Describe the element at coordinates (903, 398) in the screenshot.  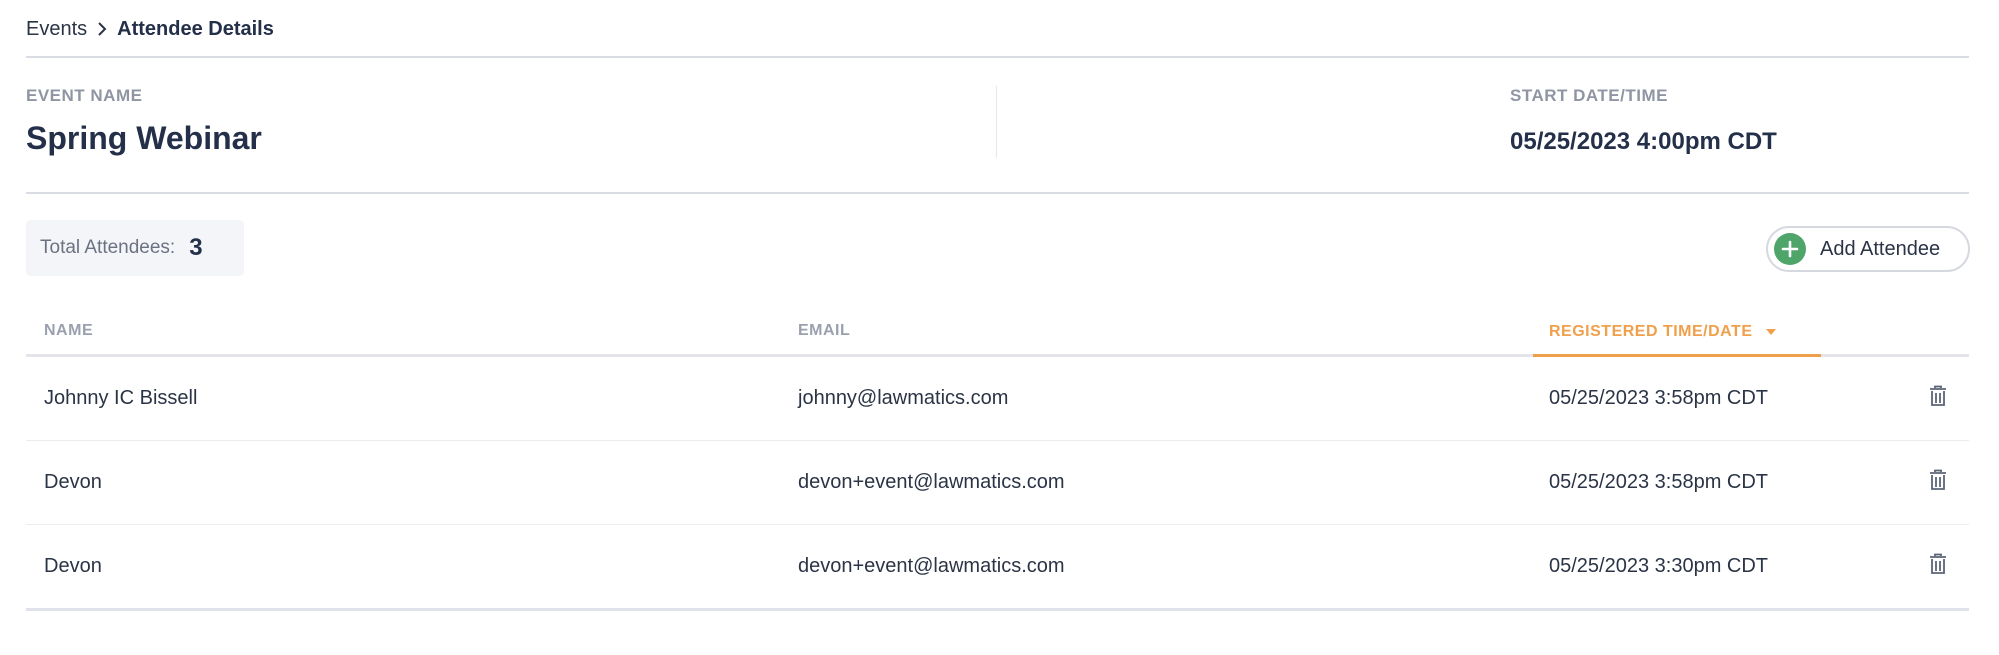
I see `attendee-email: johnny@lawmatics.com` at that location.